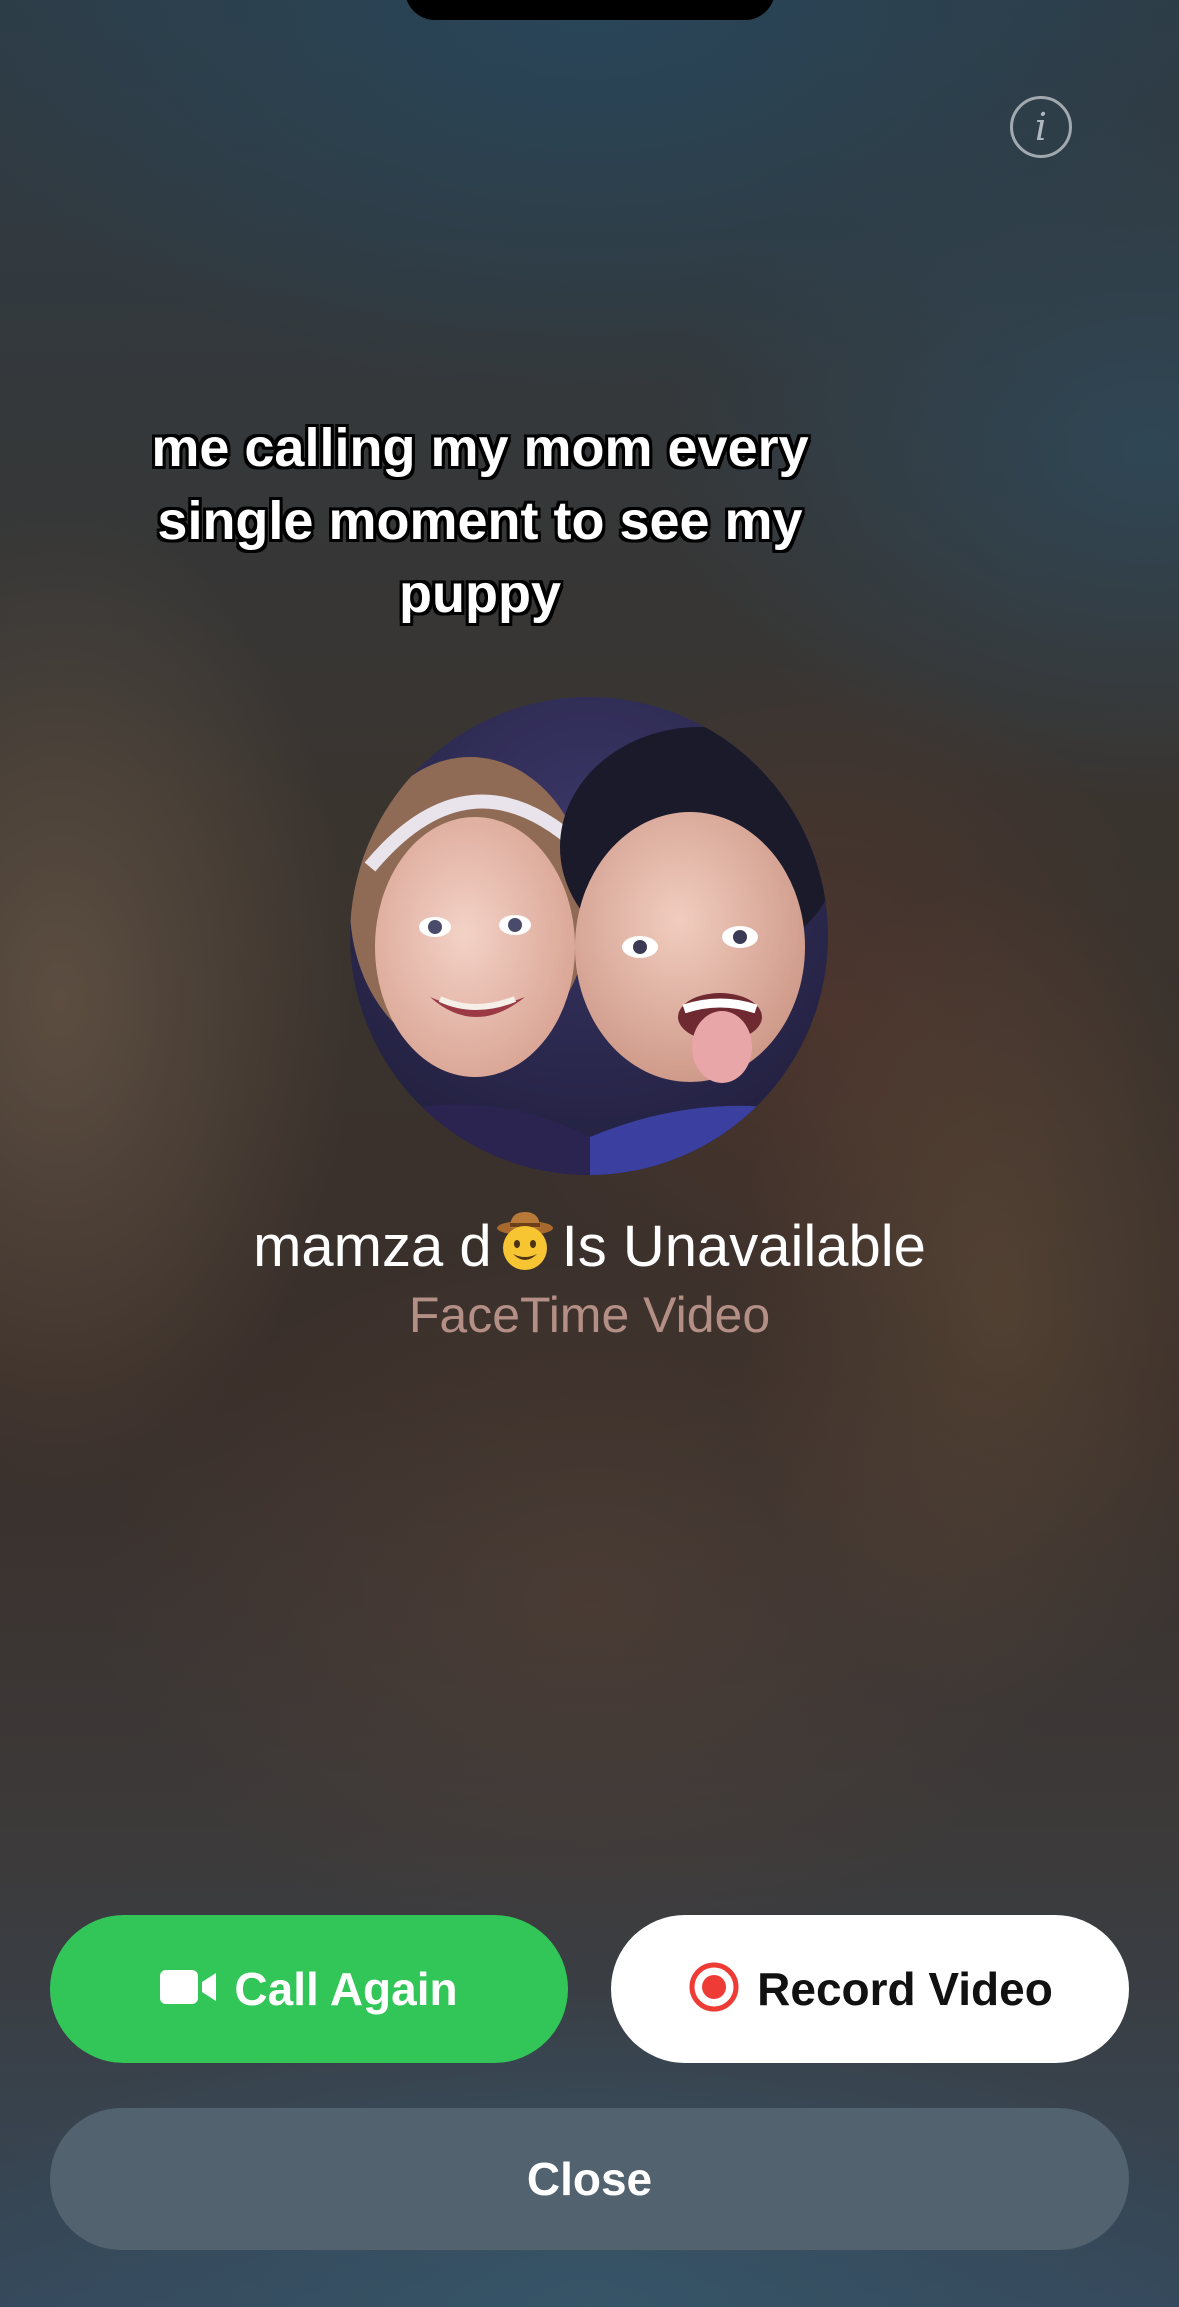 This screenshot has width=1179, height=2307. What do you see at coordinates (189, 1989) in the screenshot?
I see `video-camera-icon` at bounding box center [189, 1989].